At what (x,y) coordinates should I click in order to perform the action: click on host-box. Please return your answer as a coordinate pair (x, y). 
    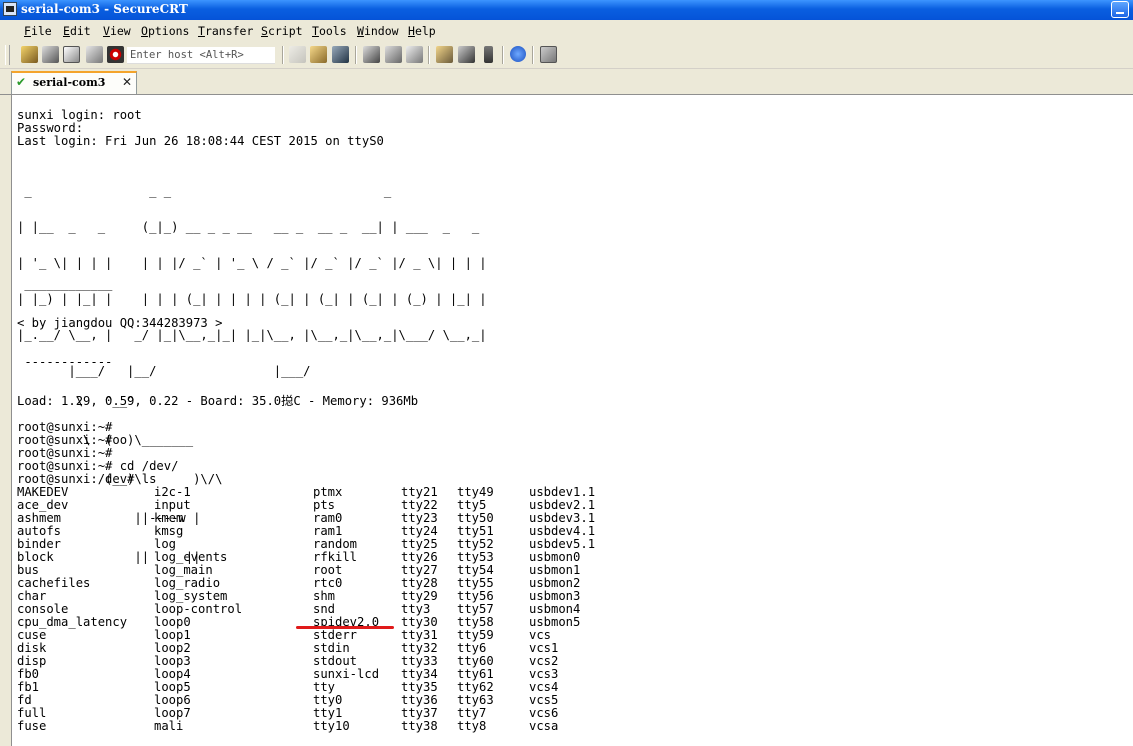
    Looking at the image, I should click on (201, 55).